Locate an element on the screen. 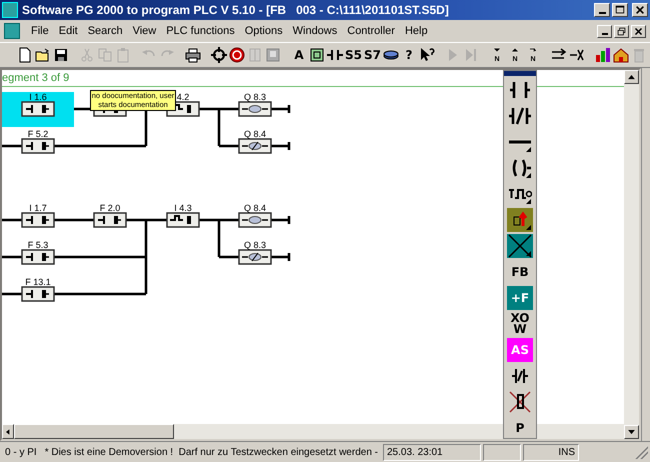  status-text: * Dies ist eine Demoversion ! Darf nur zu Testzwecken eingesetzt werden - is located at coordinates (211, 453).